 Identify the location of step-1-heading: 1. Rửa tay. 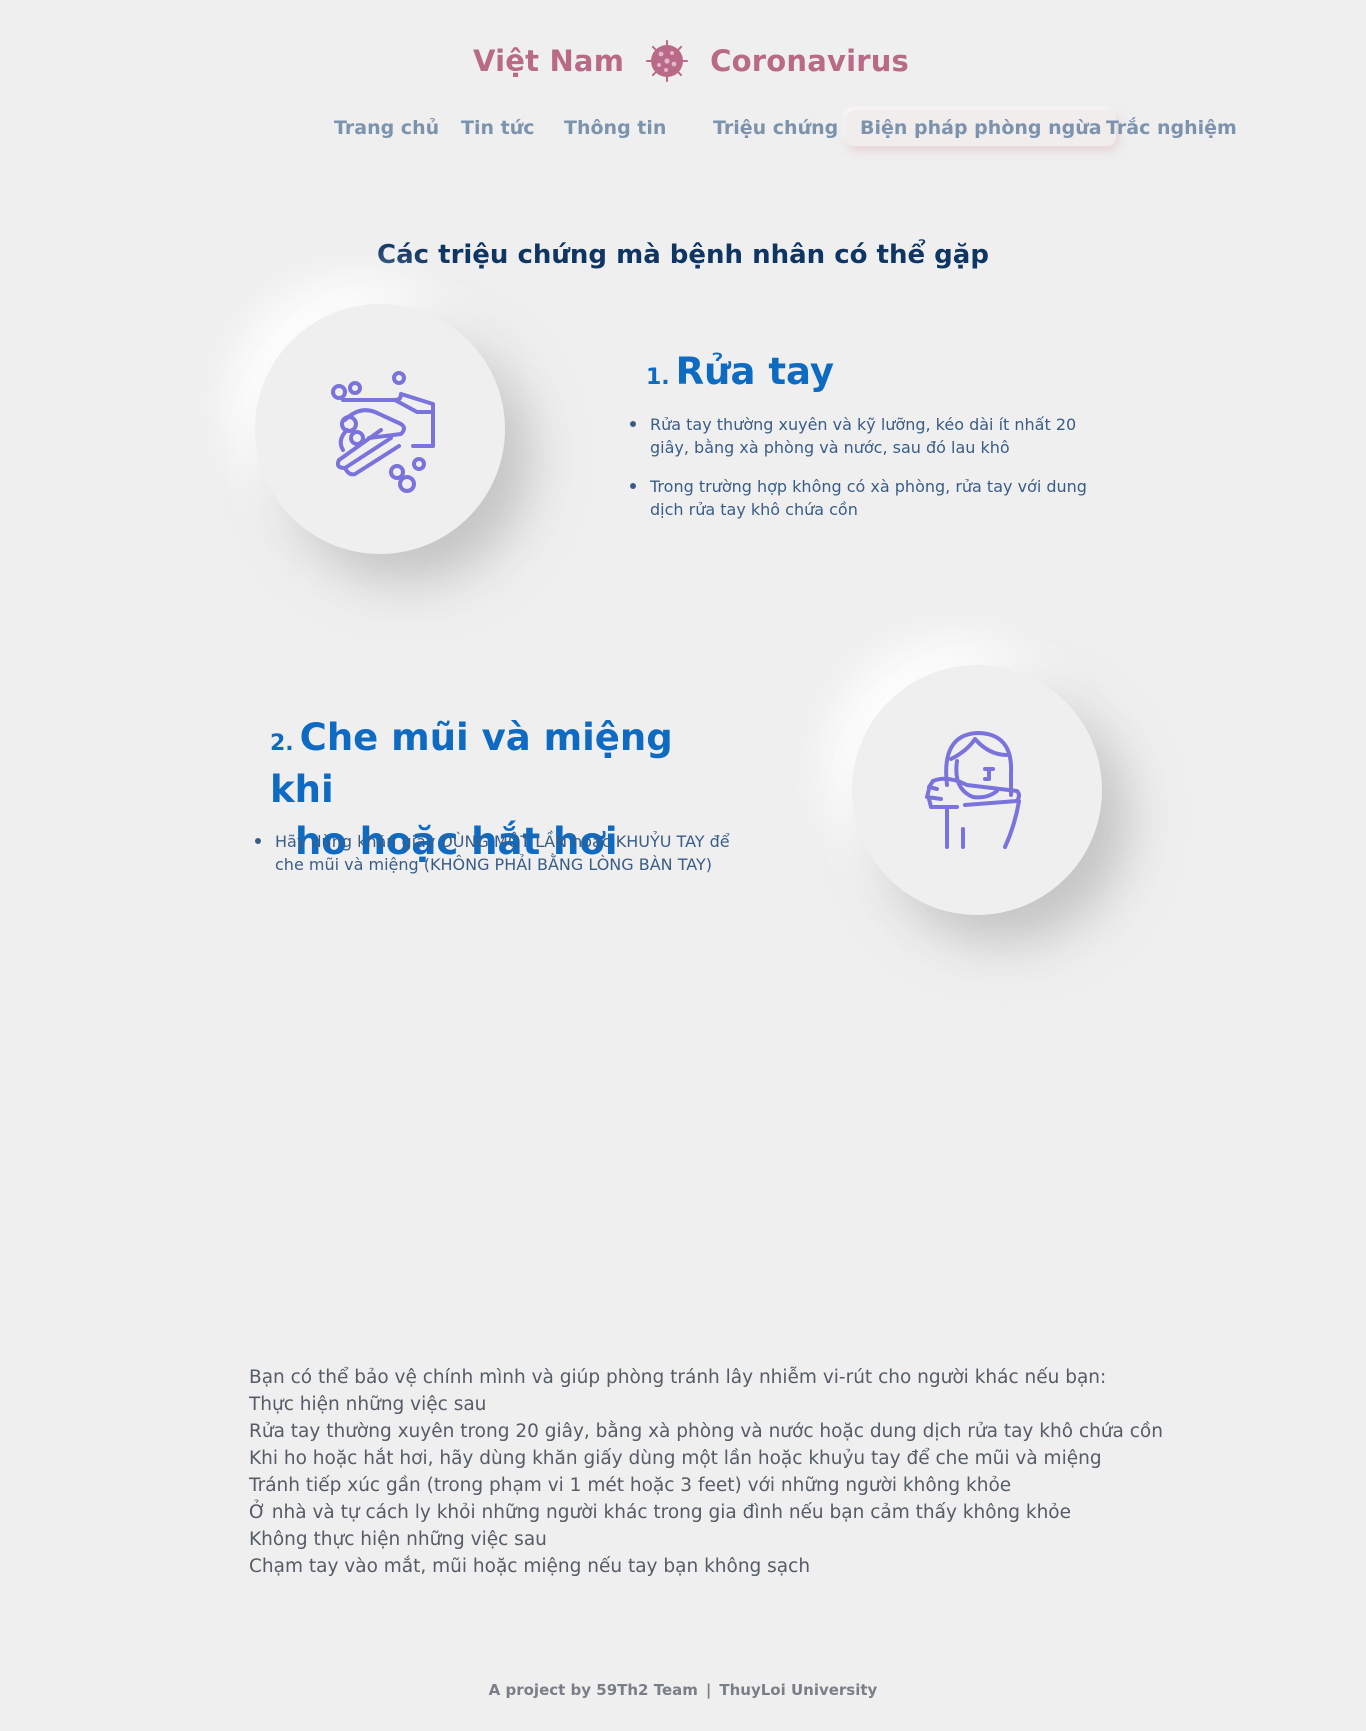
(740, 372).